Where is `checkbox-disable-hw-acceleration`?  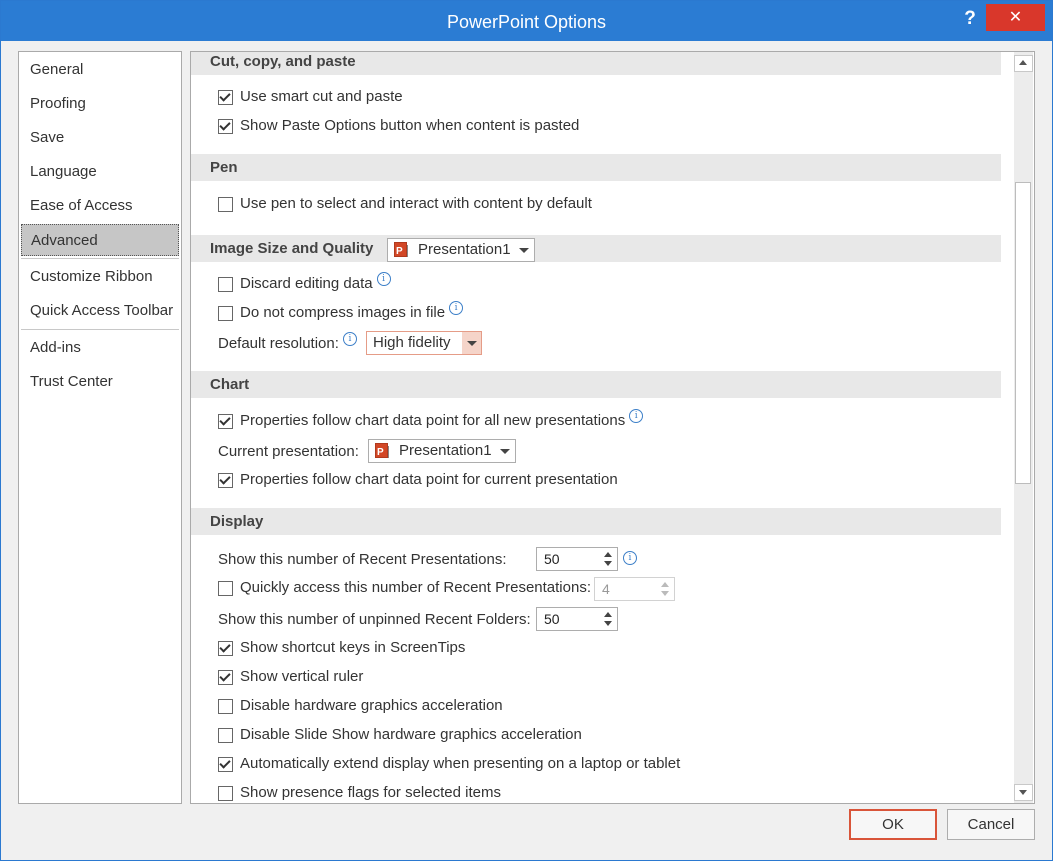 checkbox-disable-hw-acceleration is located at coordinates (225, 706).